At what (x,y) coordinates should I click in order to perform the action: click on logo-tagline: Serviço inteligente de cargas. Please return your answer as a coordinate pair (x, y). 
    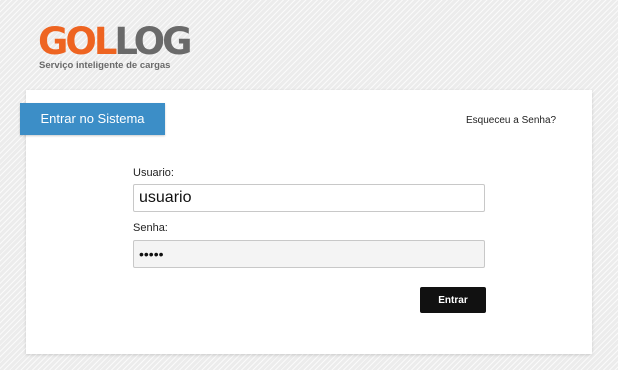
    Looking at the image, I should click on (105, 65).